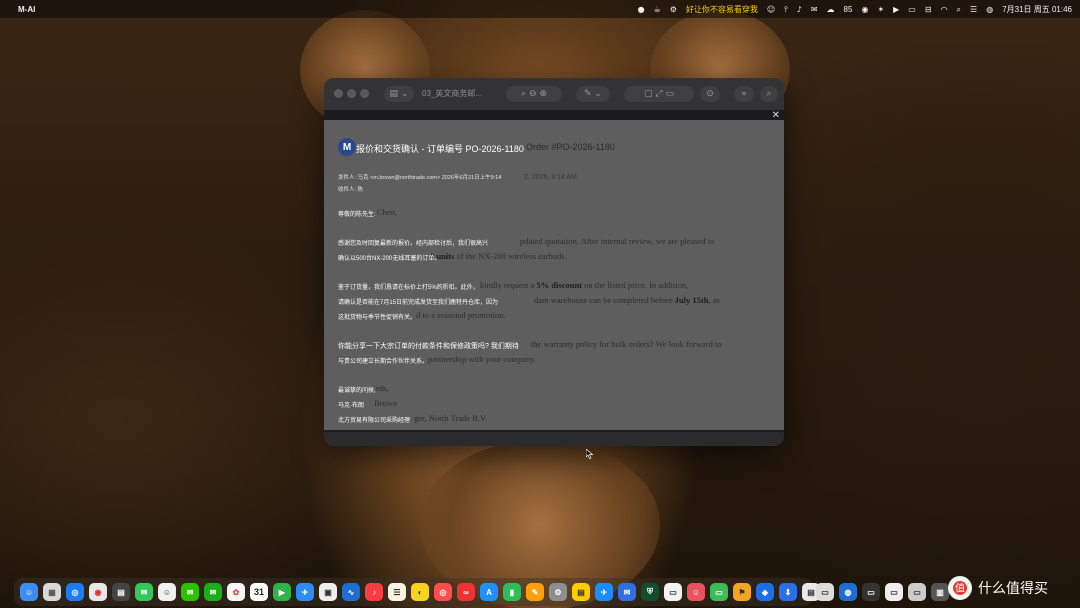 The height and width of the screenshot is (608, 1080). What do you see at coordinates (570, 147) in the screenshot?
I see `subject-en: Order #PO-2026-1180` at bounding box center [570, 147].